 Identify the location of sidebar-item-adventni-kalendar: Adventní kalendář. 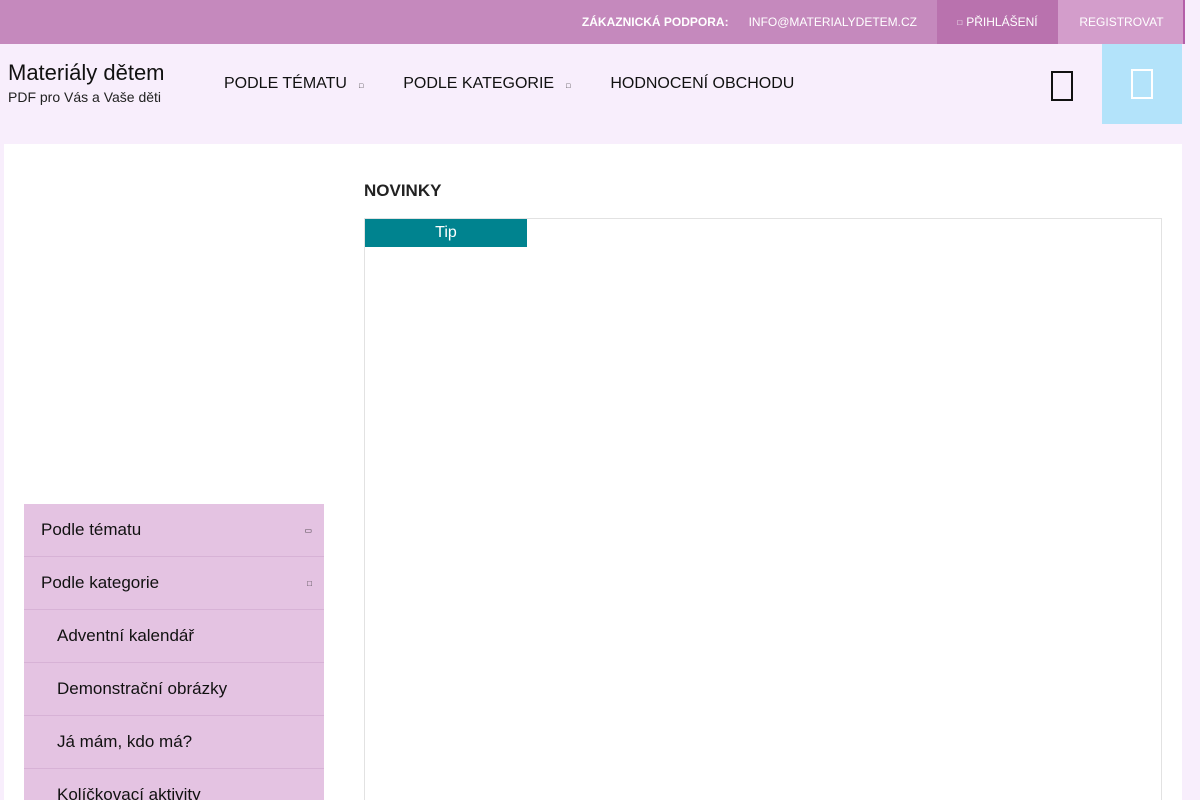
(174, 636).